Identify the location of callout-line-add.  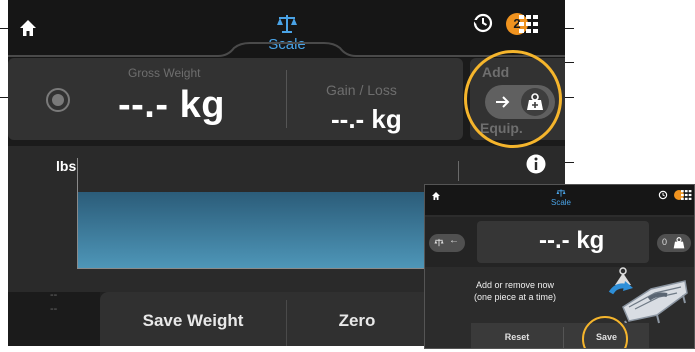
(569, 97).